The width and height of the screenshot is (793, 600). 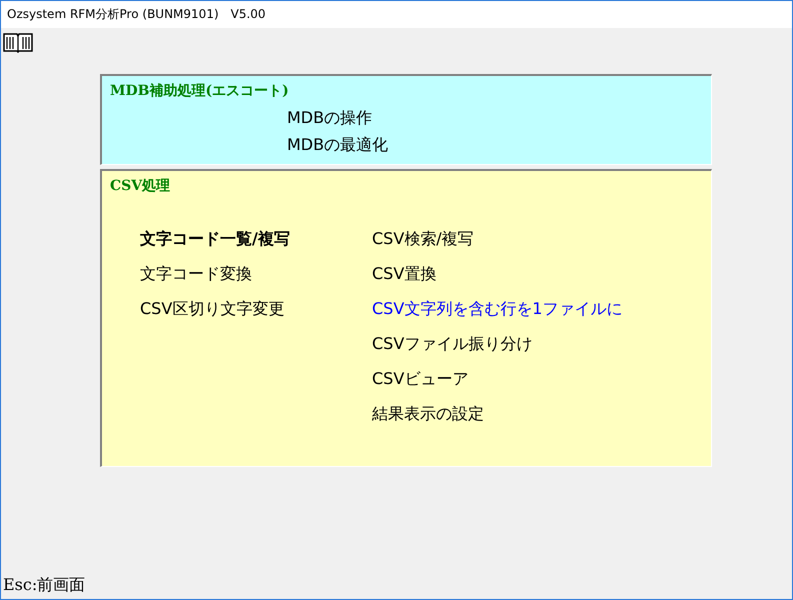 I want to click on menu-item: CSVファイル振り分け, so click(x=452, y=343).